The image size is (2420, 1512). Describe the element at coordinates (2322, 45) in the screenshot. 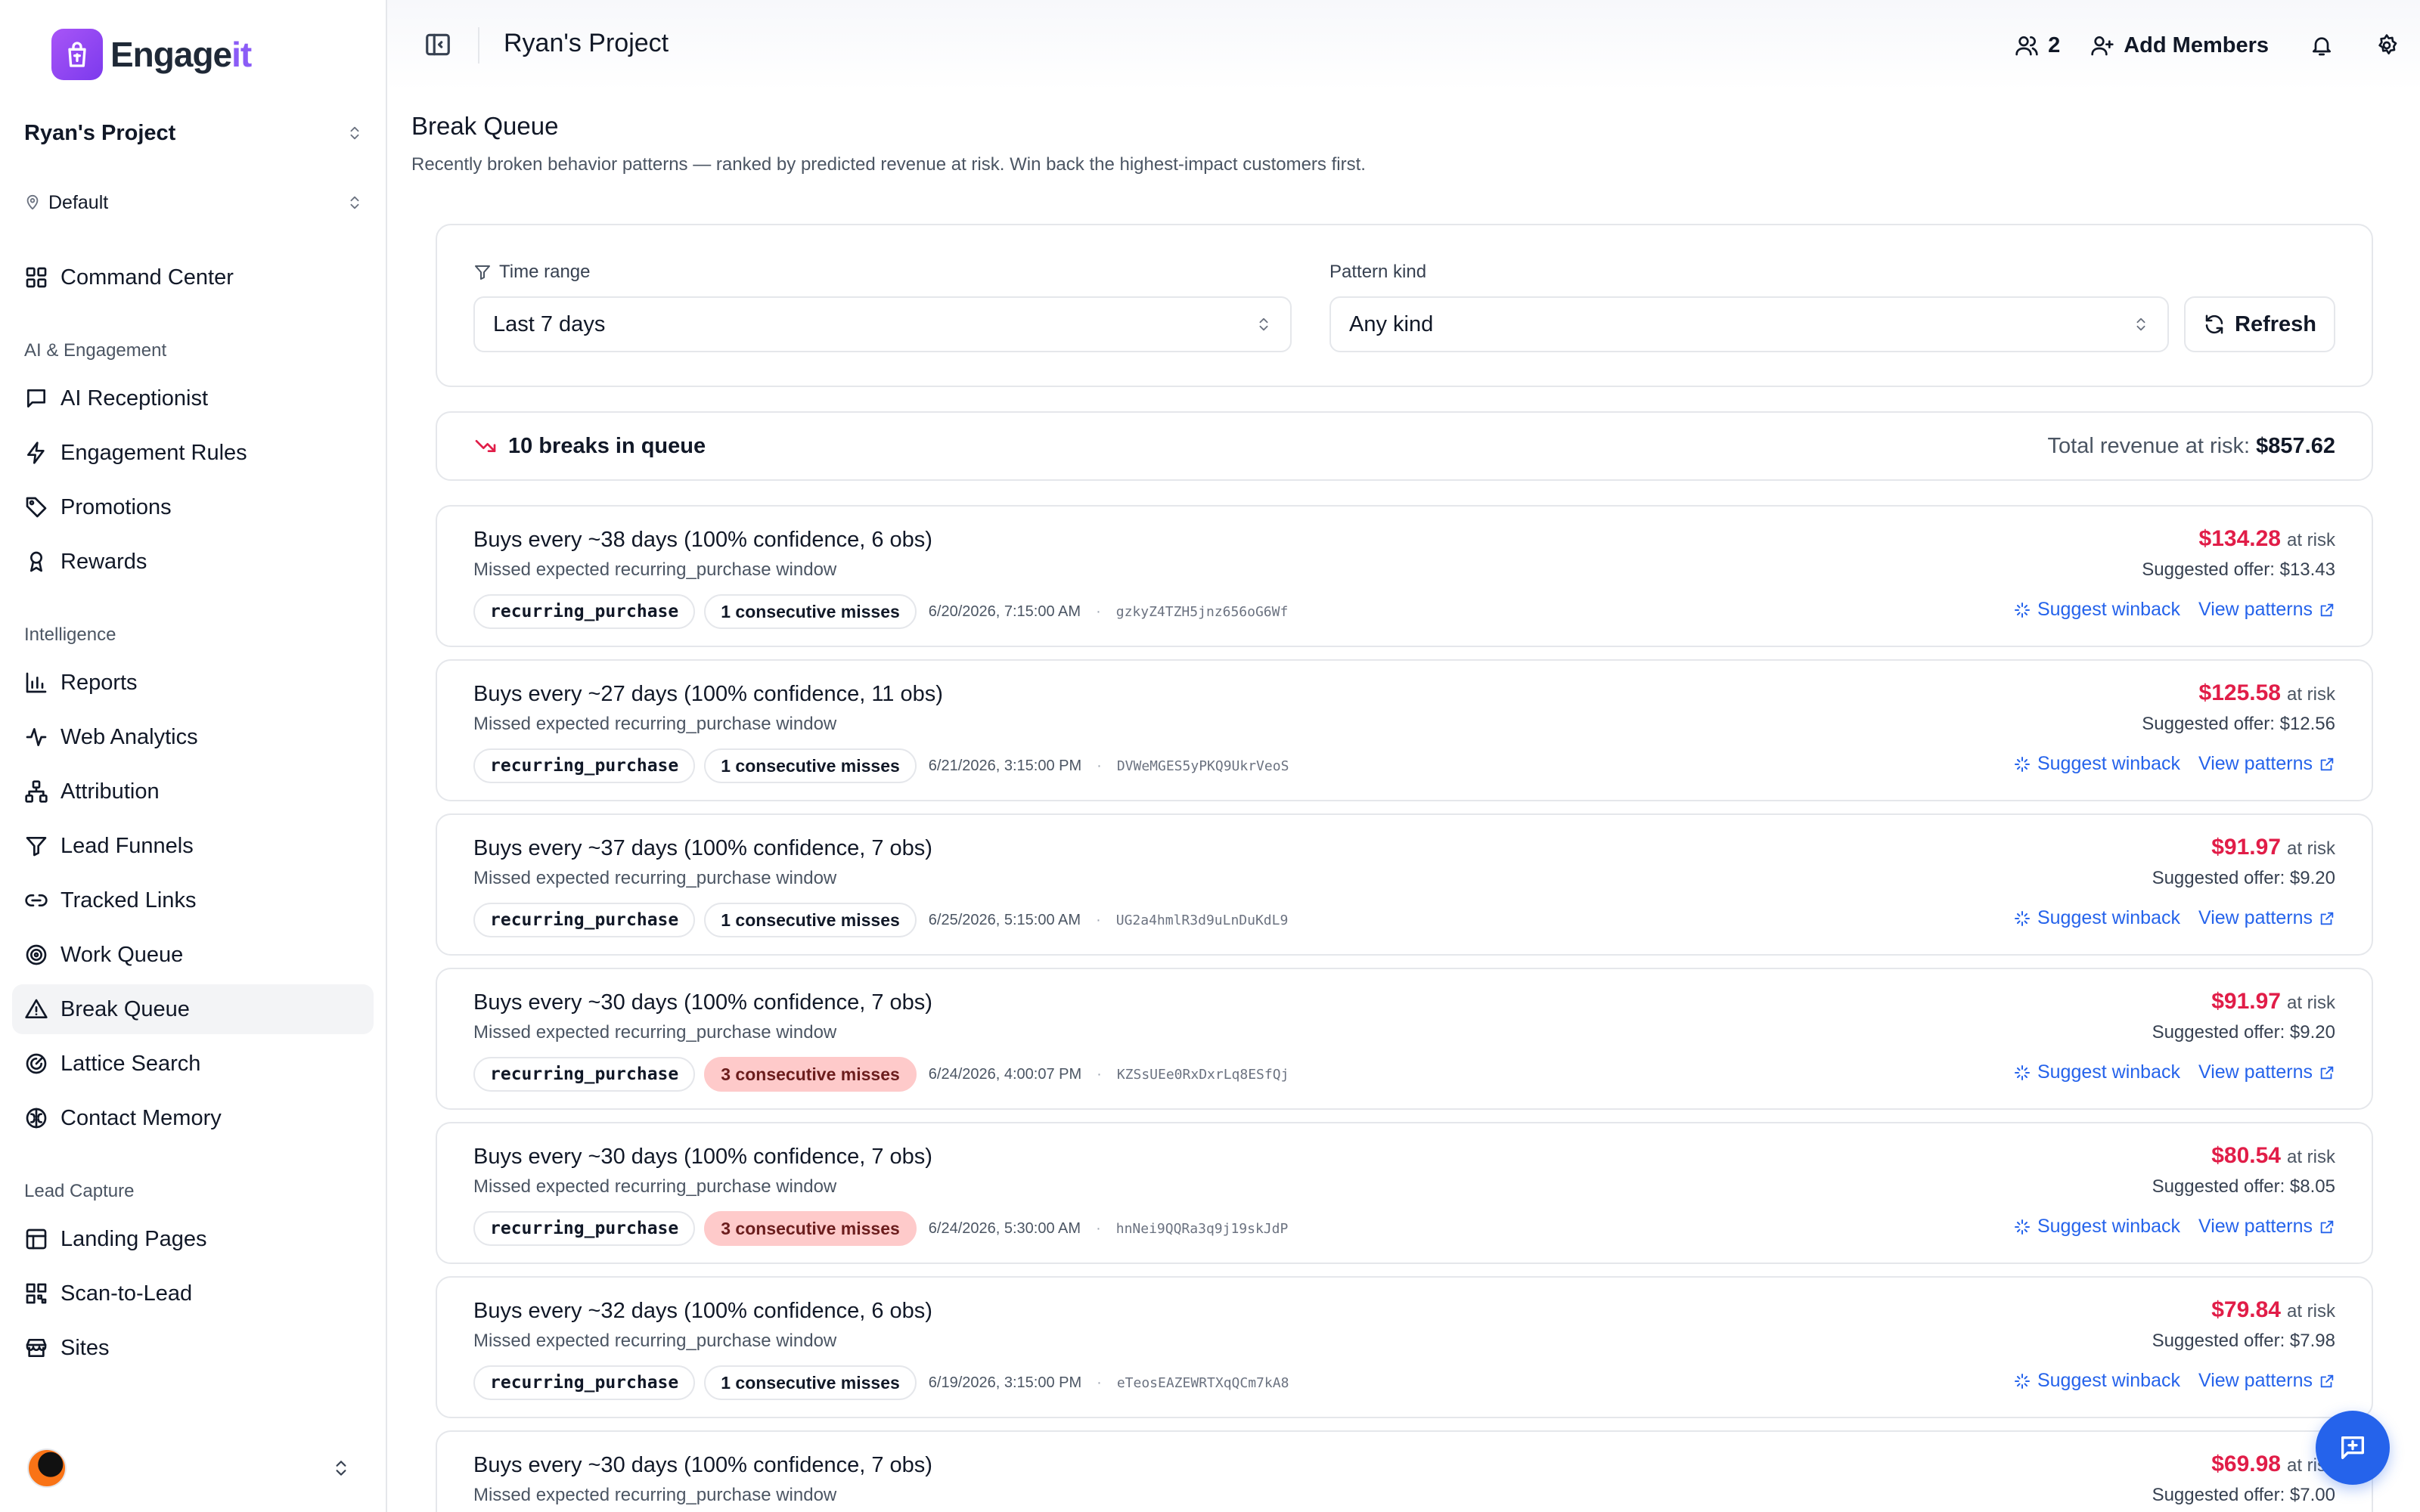

I see `notifications-button` at that location.